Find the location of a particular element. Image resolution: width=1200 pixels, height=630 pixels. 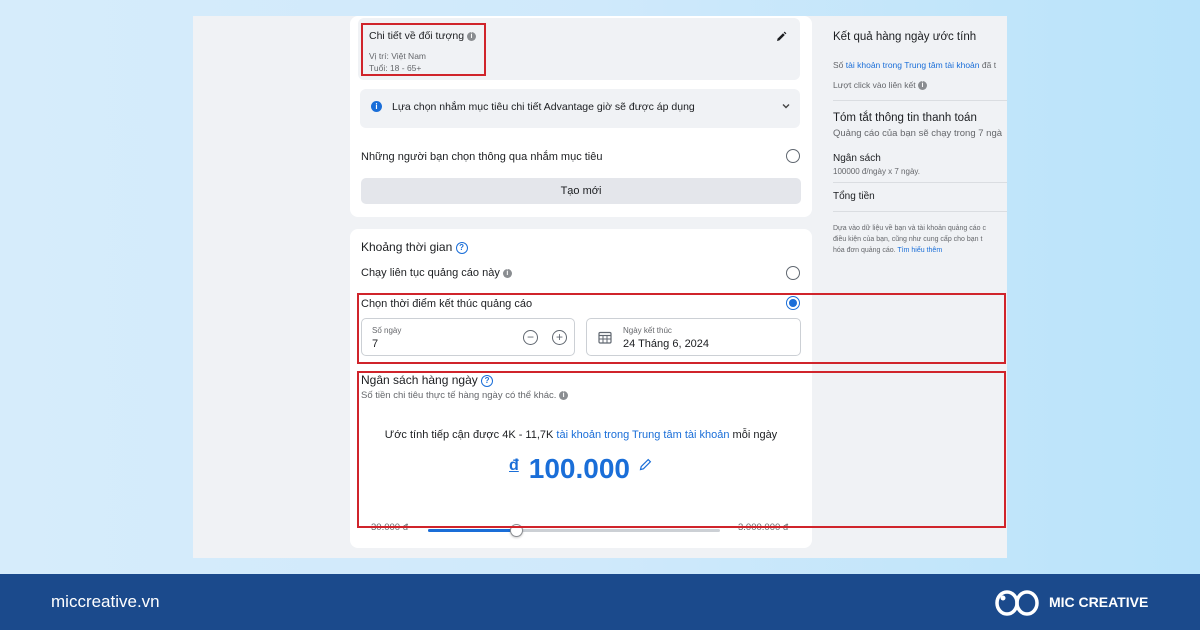

footer-bar: miccreative.vn MIC CREATIVE is located at coordinates (600, 602).